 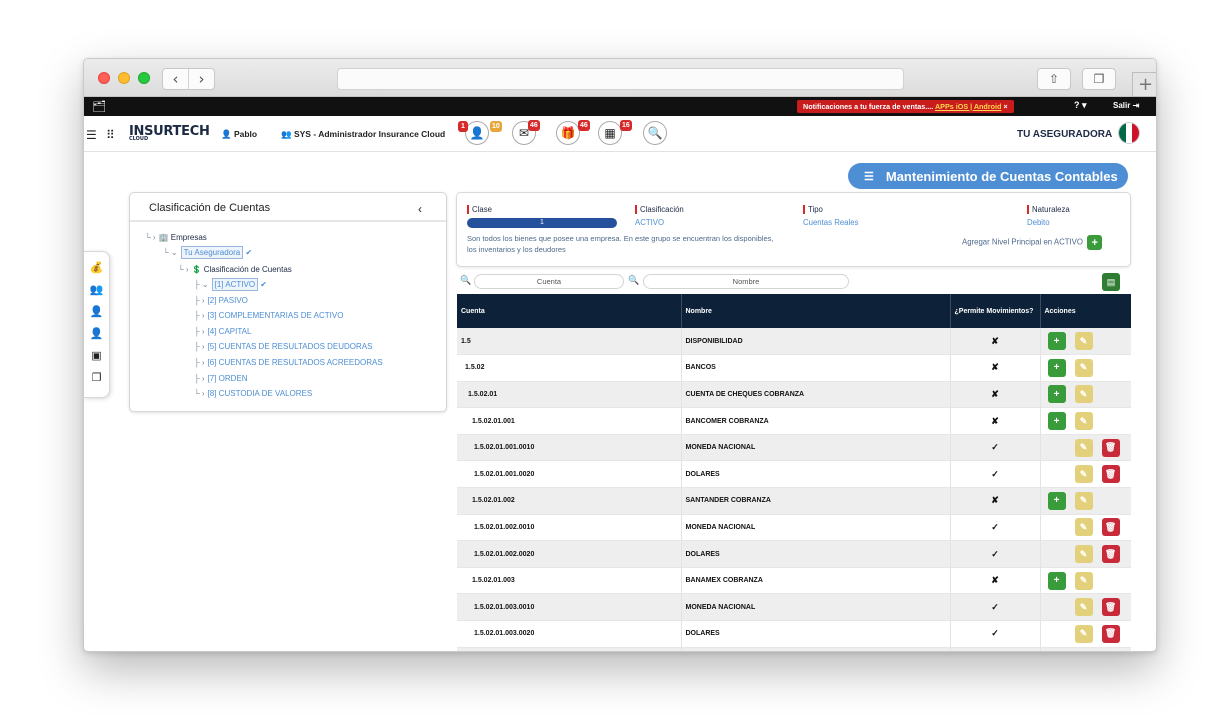 I want to click on table-row: 1.5 DISPONIBILIDAD ✘ + ✎, so click(x=794, y=342).